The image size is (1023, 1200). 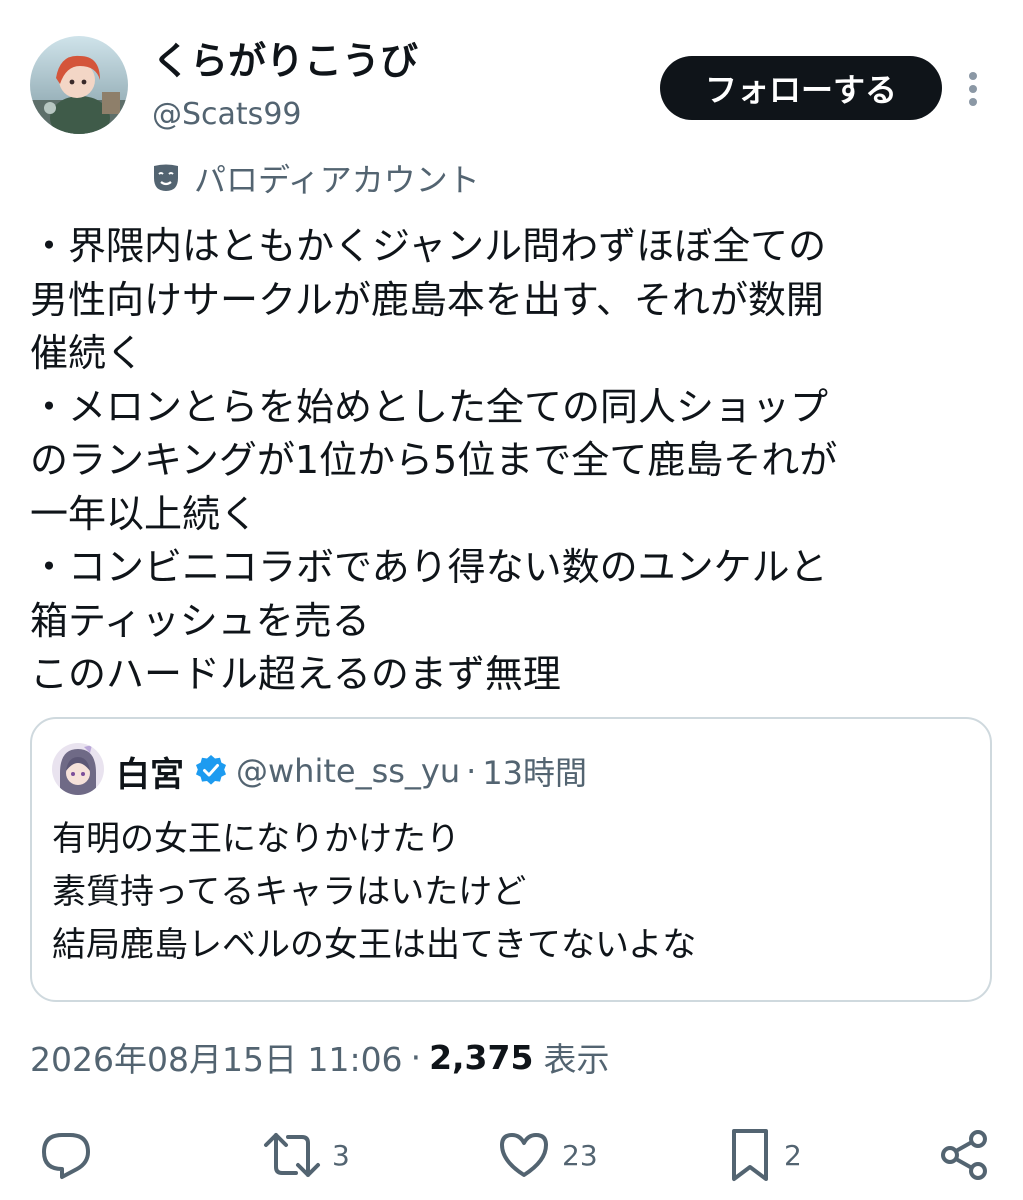 I want to click on bookmark-button: 2, so click(x=764, y=1155).